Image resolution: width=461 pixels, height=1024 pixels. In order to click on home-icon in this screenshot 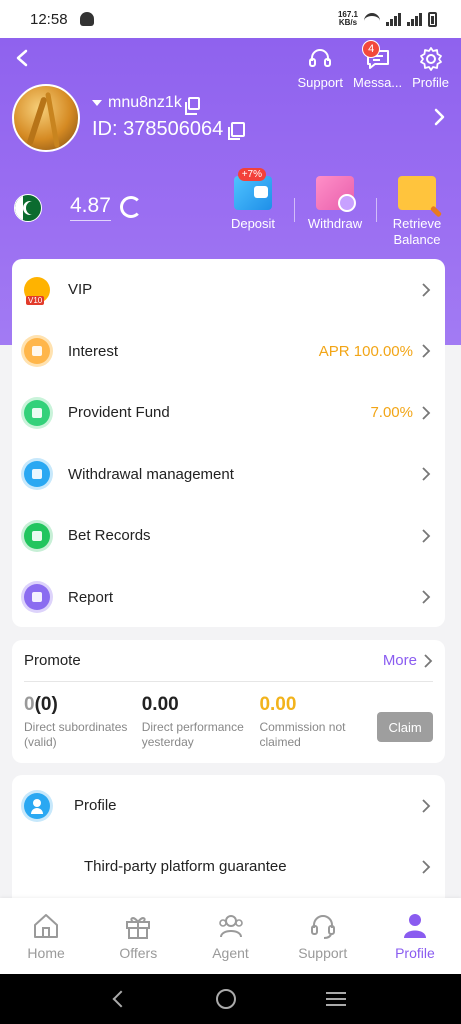, I will do `click(46, 926)`.